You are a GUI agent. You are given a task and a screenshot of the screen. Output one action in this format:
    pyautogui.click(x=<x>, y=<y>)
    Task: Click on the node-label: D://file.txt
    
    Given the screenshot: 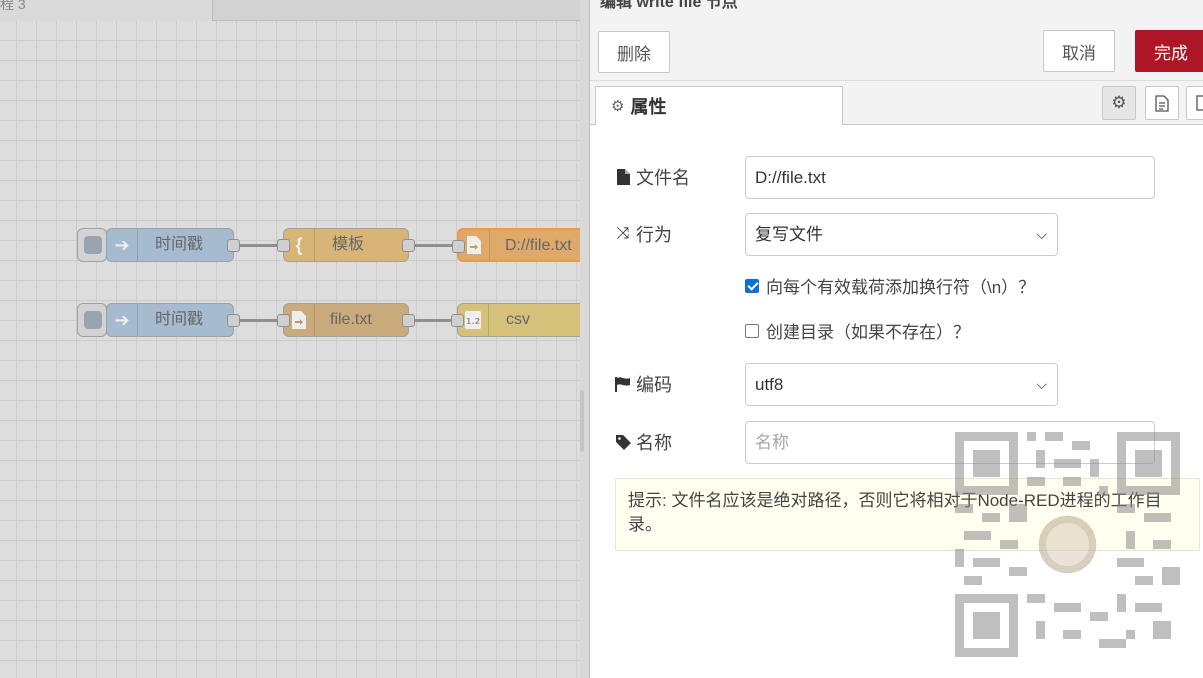 What is the action you would take?
    pyautogui.click(x=538, y=245)
    